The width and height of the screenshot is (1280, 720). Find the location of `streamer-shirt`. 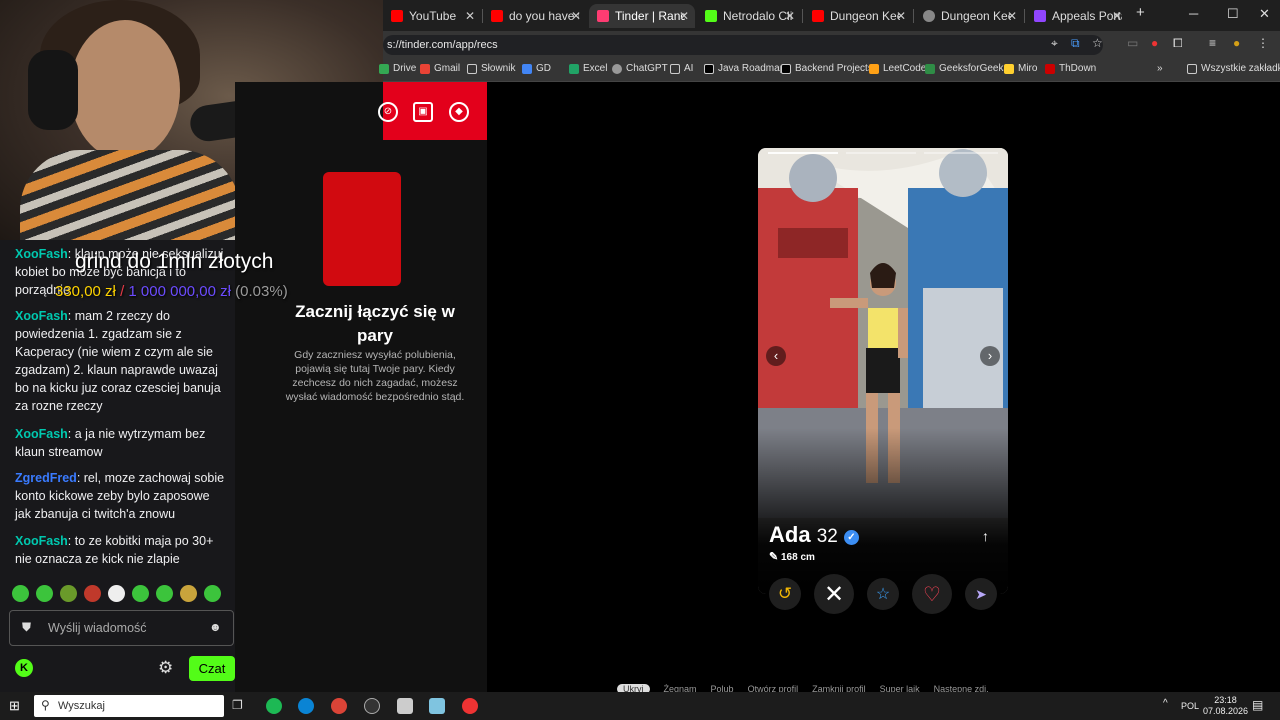

streamer-shirt is located at coordinates (130, 195).